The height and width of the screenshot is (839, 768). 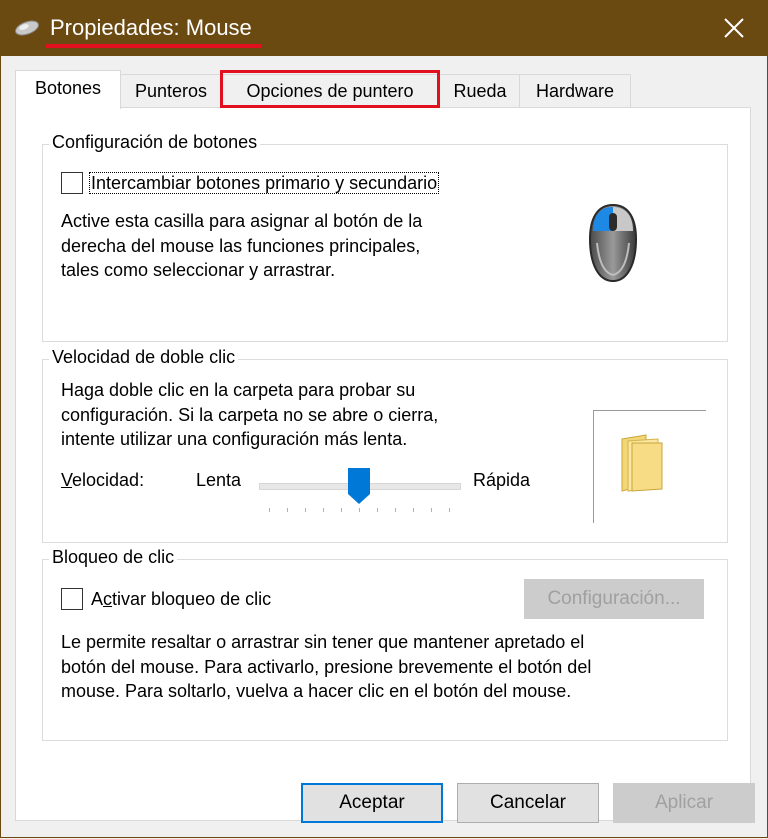 What do you see at coordinates (155, 142) in the screenshot?
I see `group-title: Configuración de botones` at bounding box center [155, 142].